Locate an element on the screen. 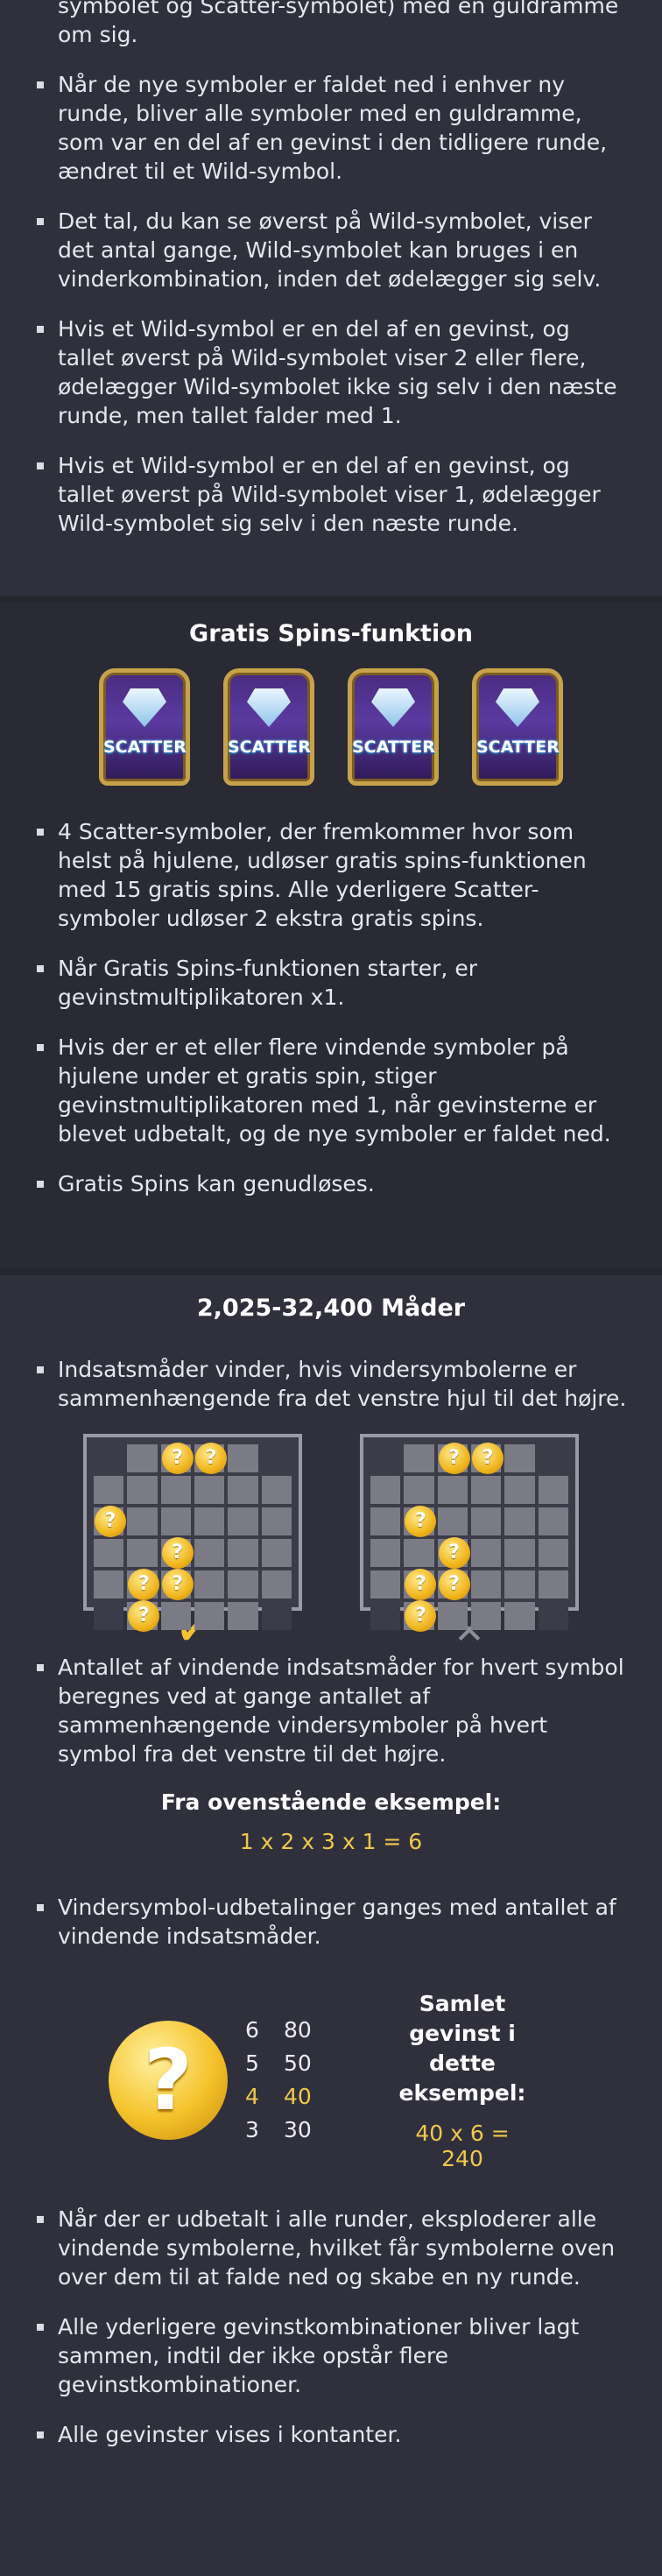  list-item: Gratis Spins kan genudløses. is located at coordinates (335, 1183).